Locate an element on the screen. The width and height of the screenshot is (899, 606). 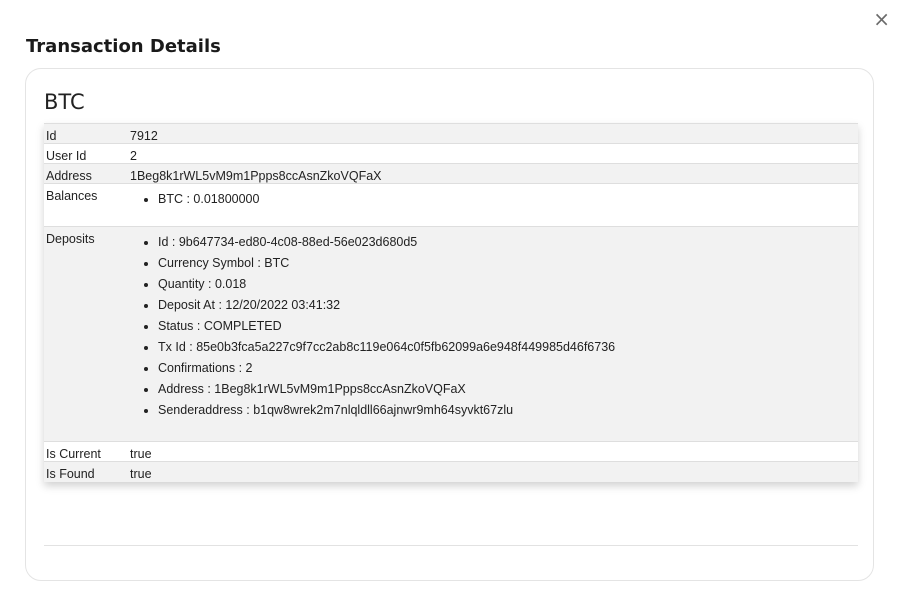
row-label: Is Found is located at coordinates (86, 471).